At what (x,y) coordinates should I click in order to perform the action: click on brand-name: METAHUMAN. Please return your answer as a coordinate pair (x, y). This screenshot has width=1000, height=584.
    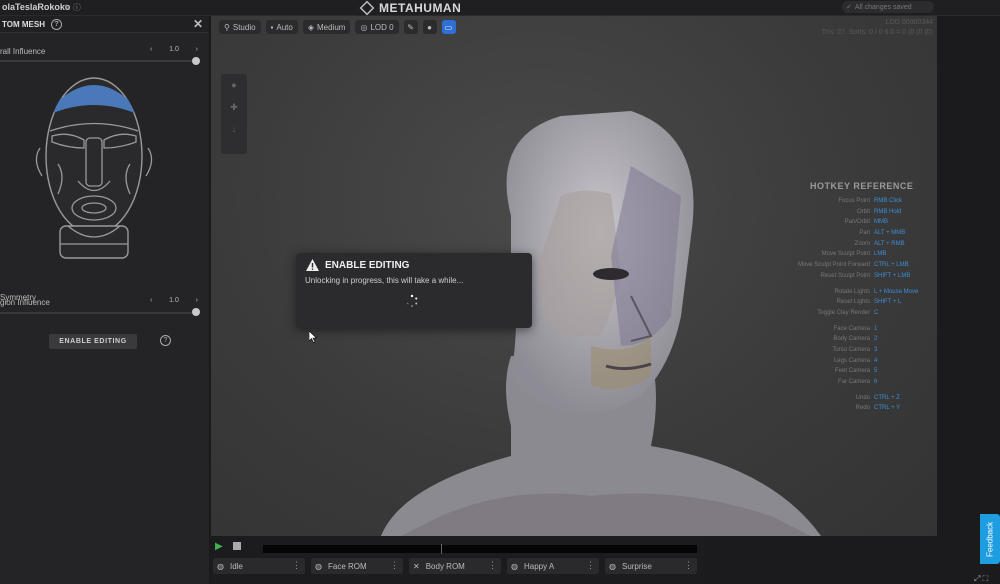
    Looking at the image, I should click on (420, 8).